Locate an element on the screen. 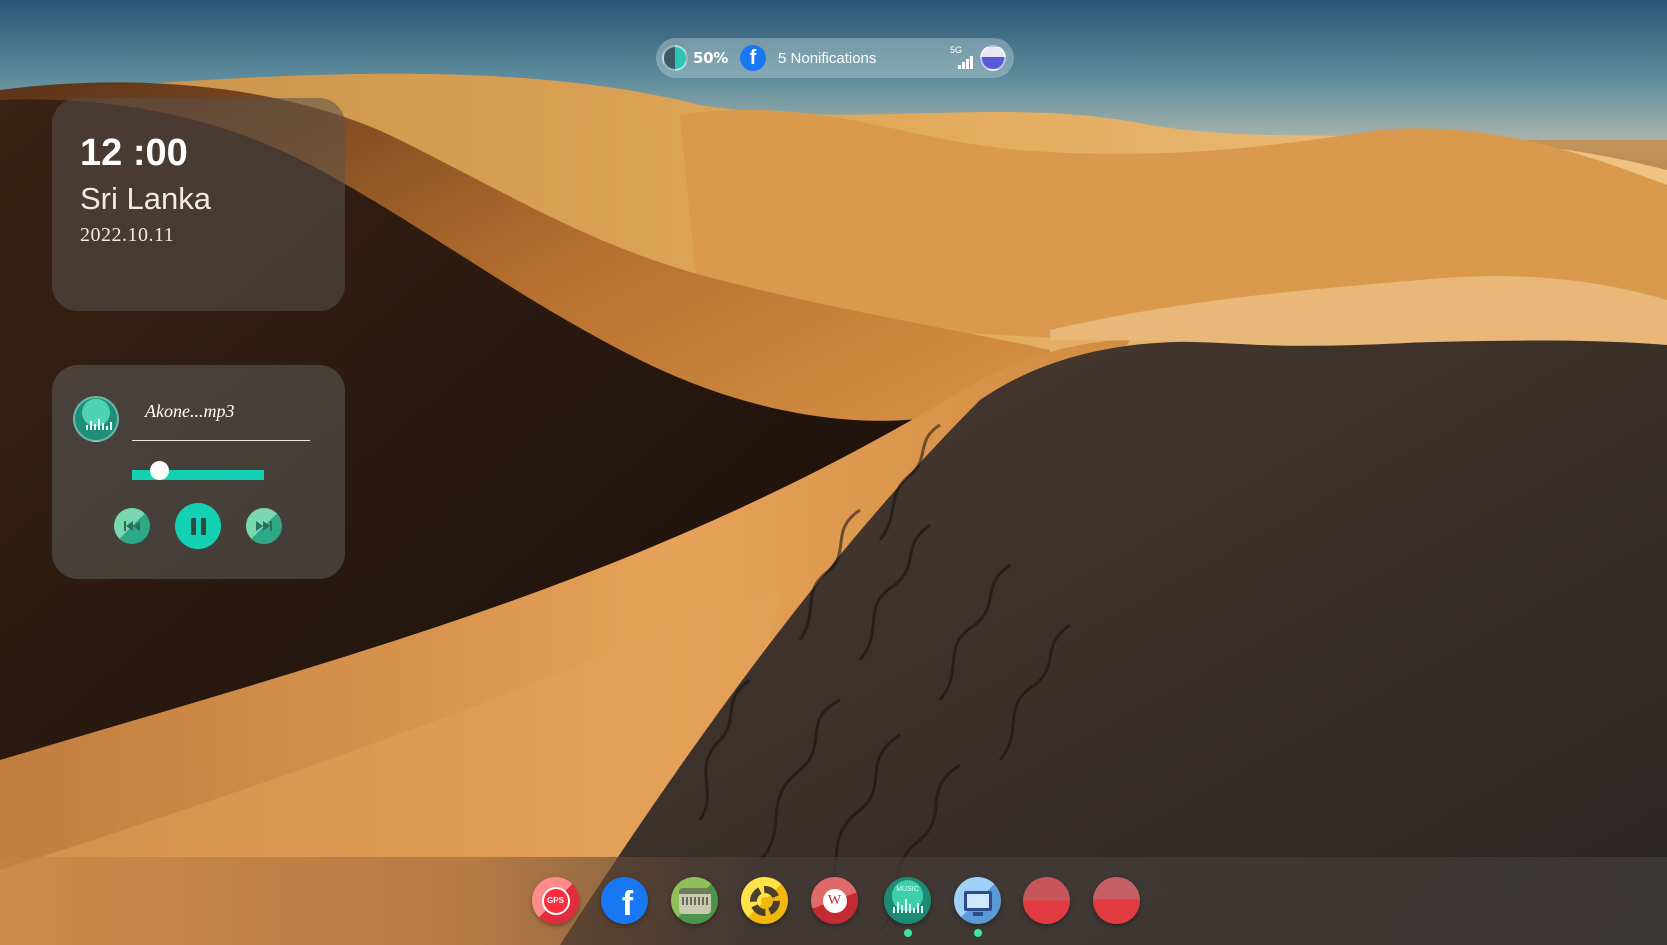 This screenshot has width=1667, height=945. signal-label: 5G is located at coordinates (956, 50).